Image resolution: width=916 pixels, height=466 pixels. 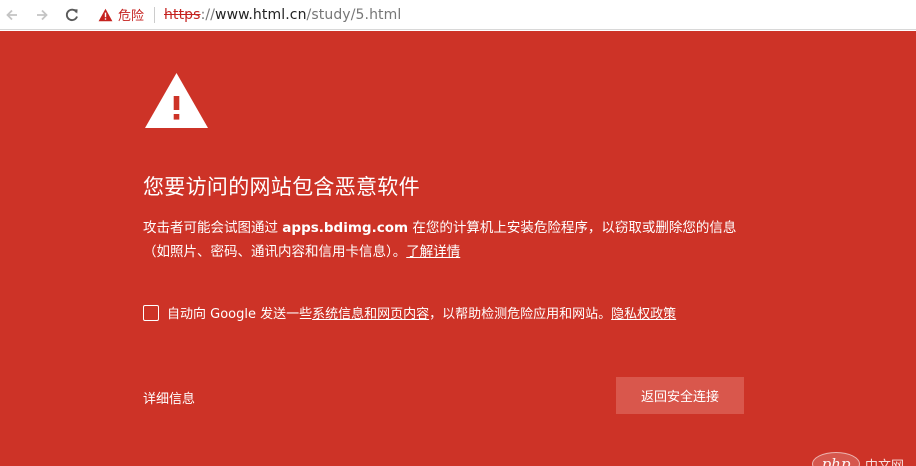 I want to click on page-title: 您要访问的网站包含恶意软件, so click(x=281, y=187).